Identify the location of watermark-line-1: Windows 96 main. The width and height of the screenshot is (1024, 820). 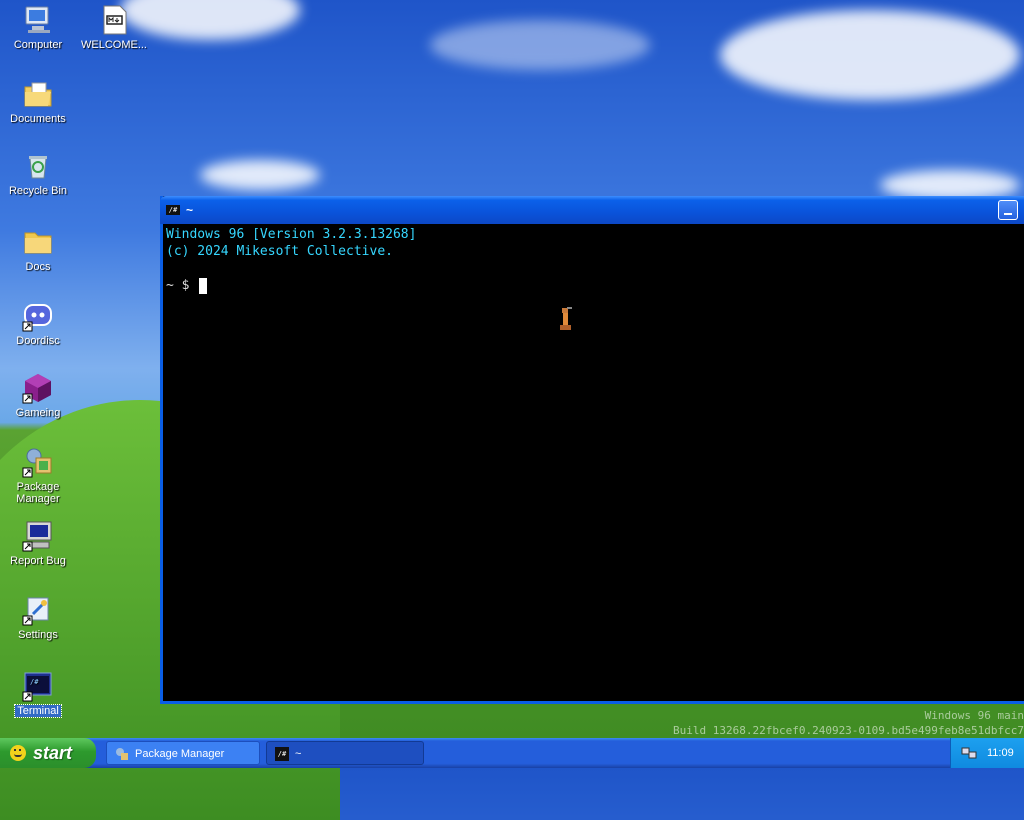
(974, 715).